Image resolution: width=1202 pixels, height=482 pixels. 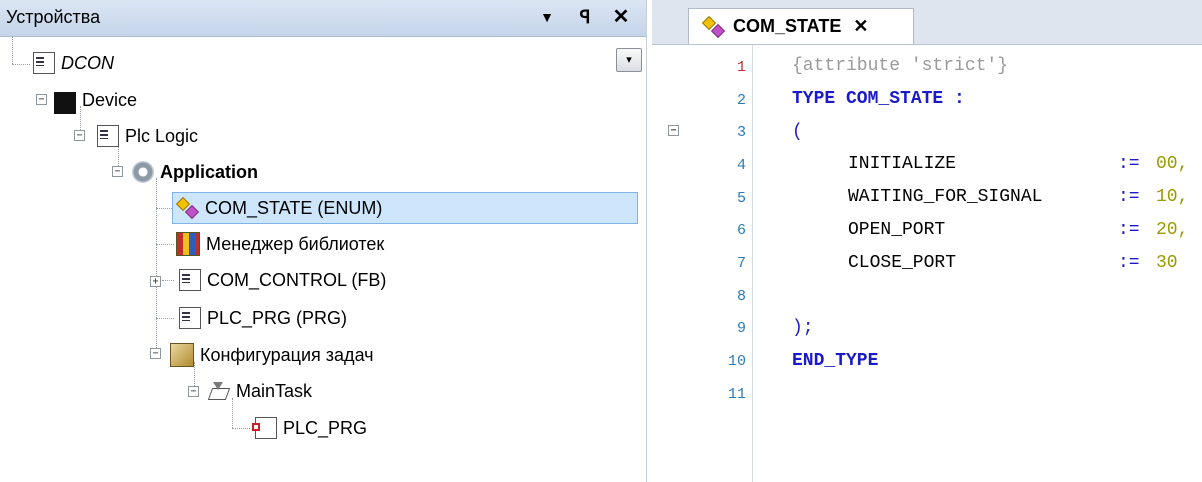 I want to click on code-line: );, so click(x=803, y=328).